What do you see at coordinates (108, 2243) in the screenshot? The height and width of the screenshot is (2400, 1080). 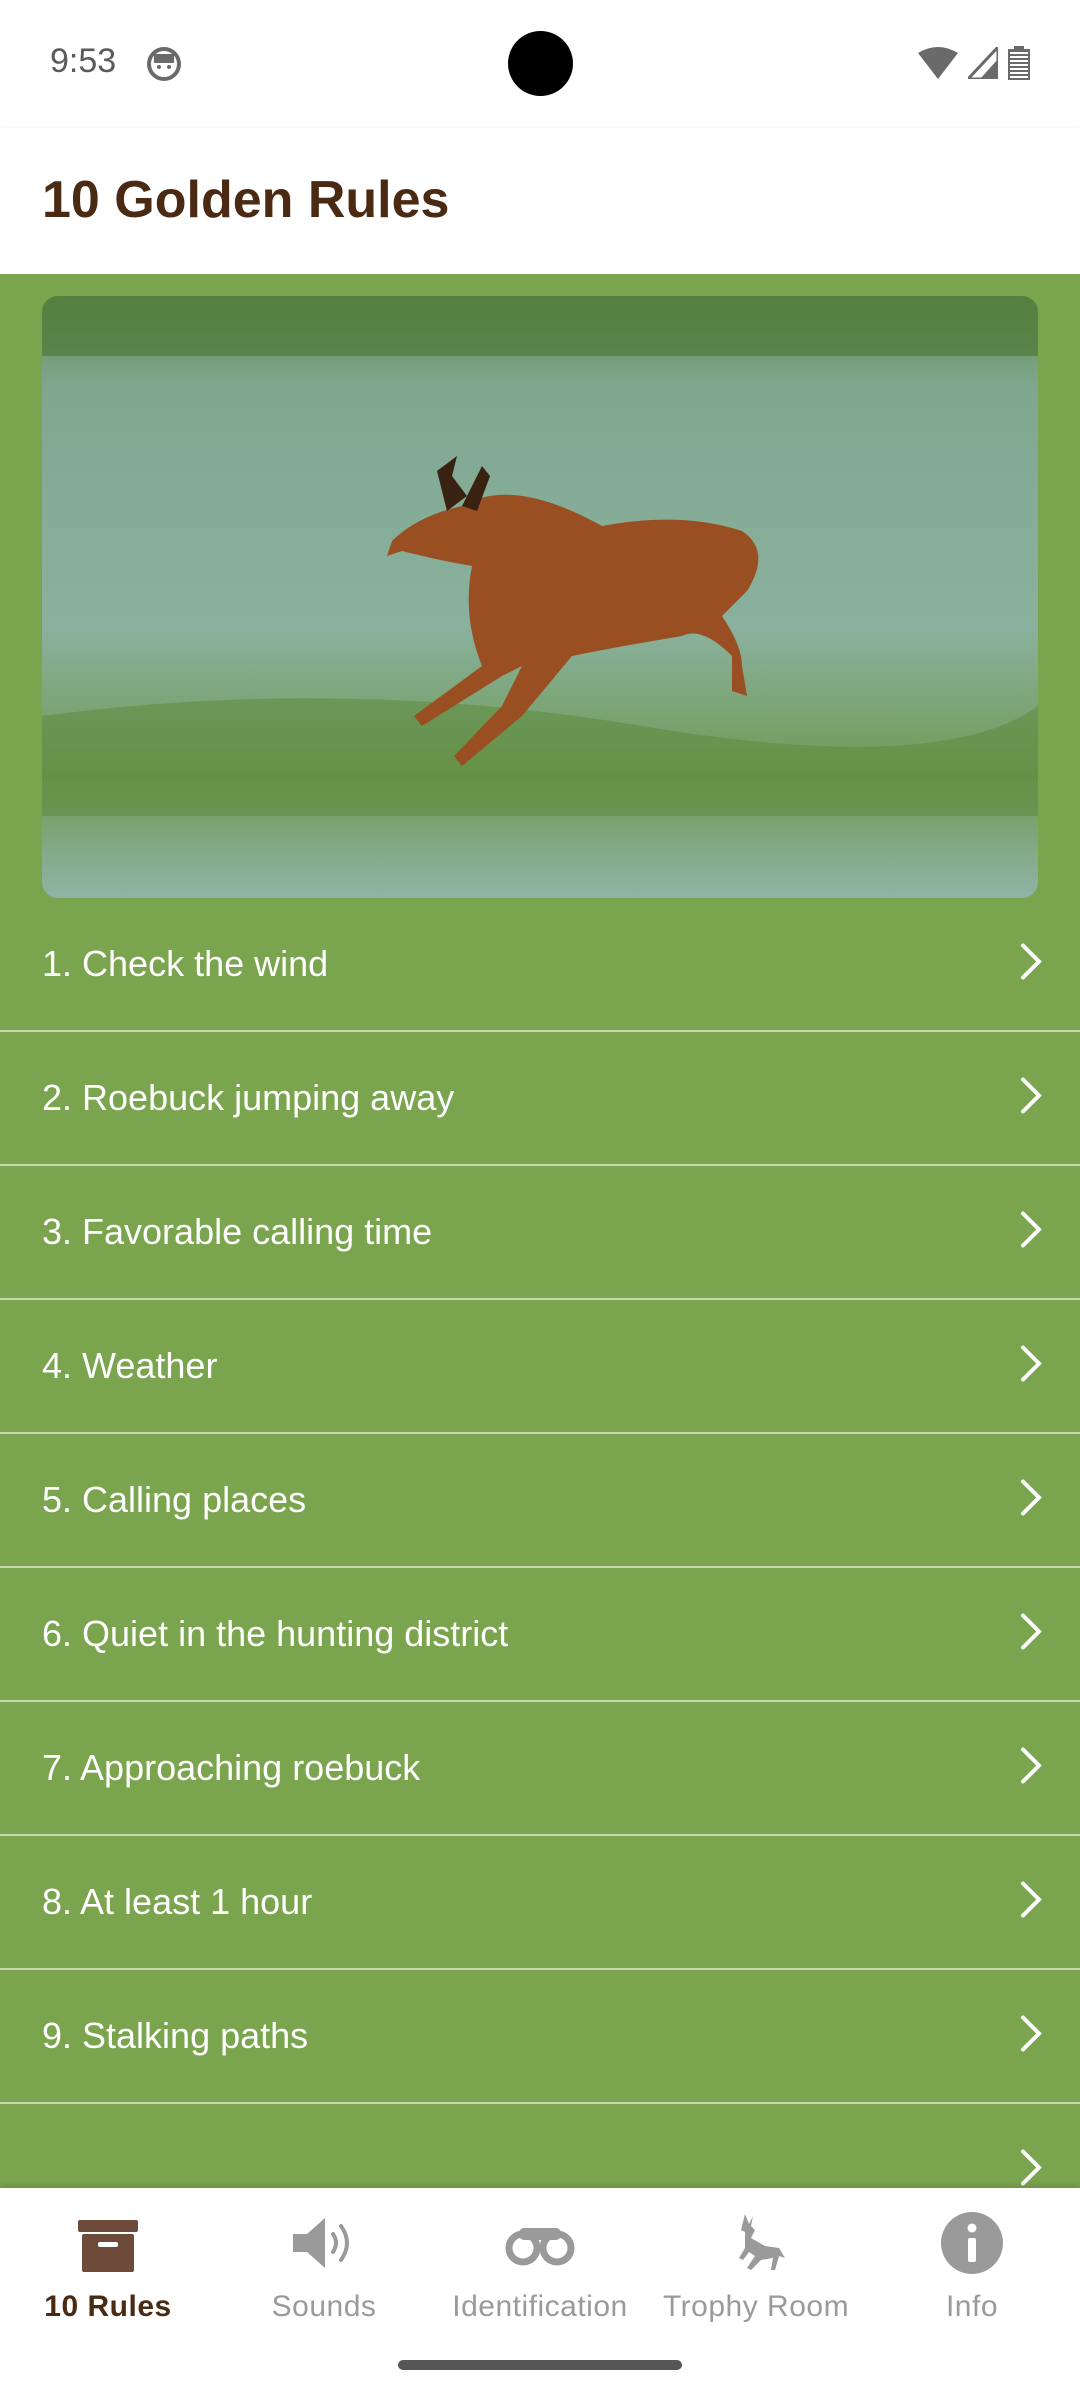 I see `archive-box-icon` at bounding box center [108, 2243].